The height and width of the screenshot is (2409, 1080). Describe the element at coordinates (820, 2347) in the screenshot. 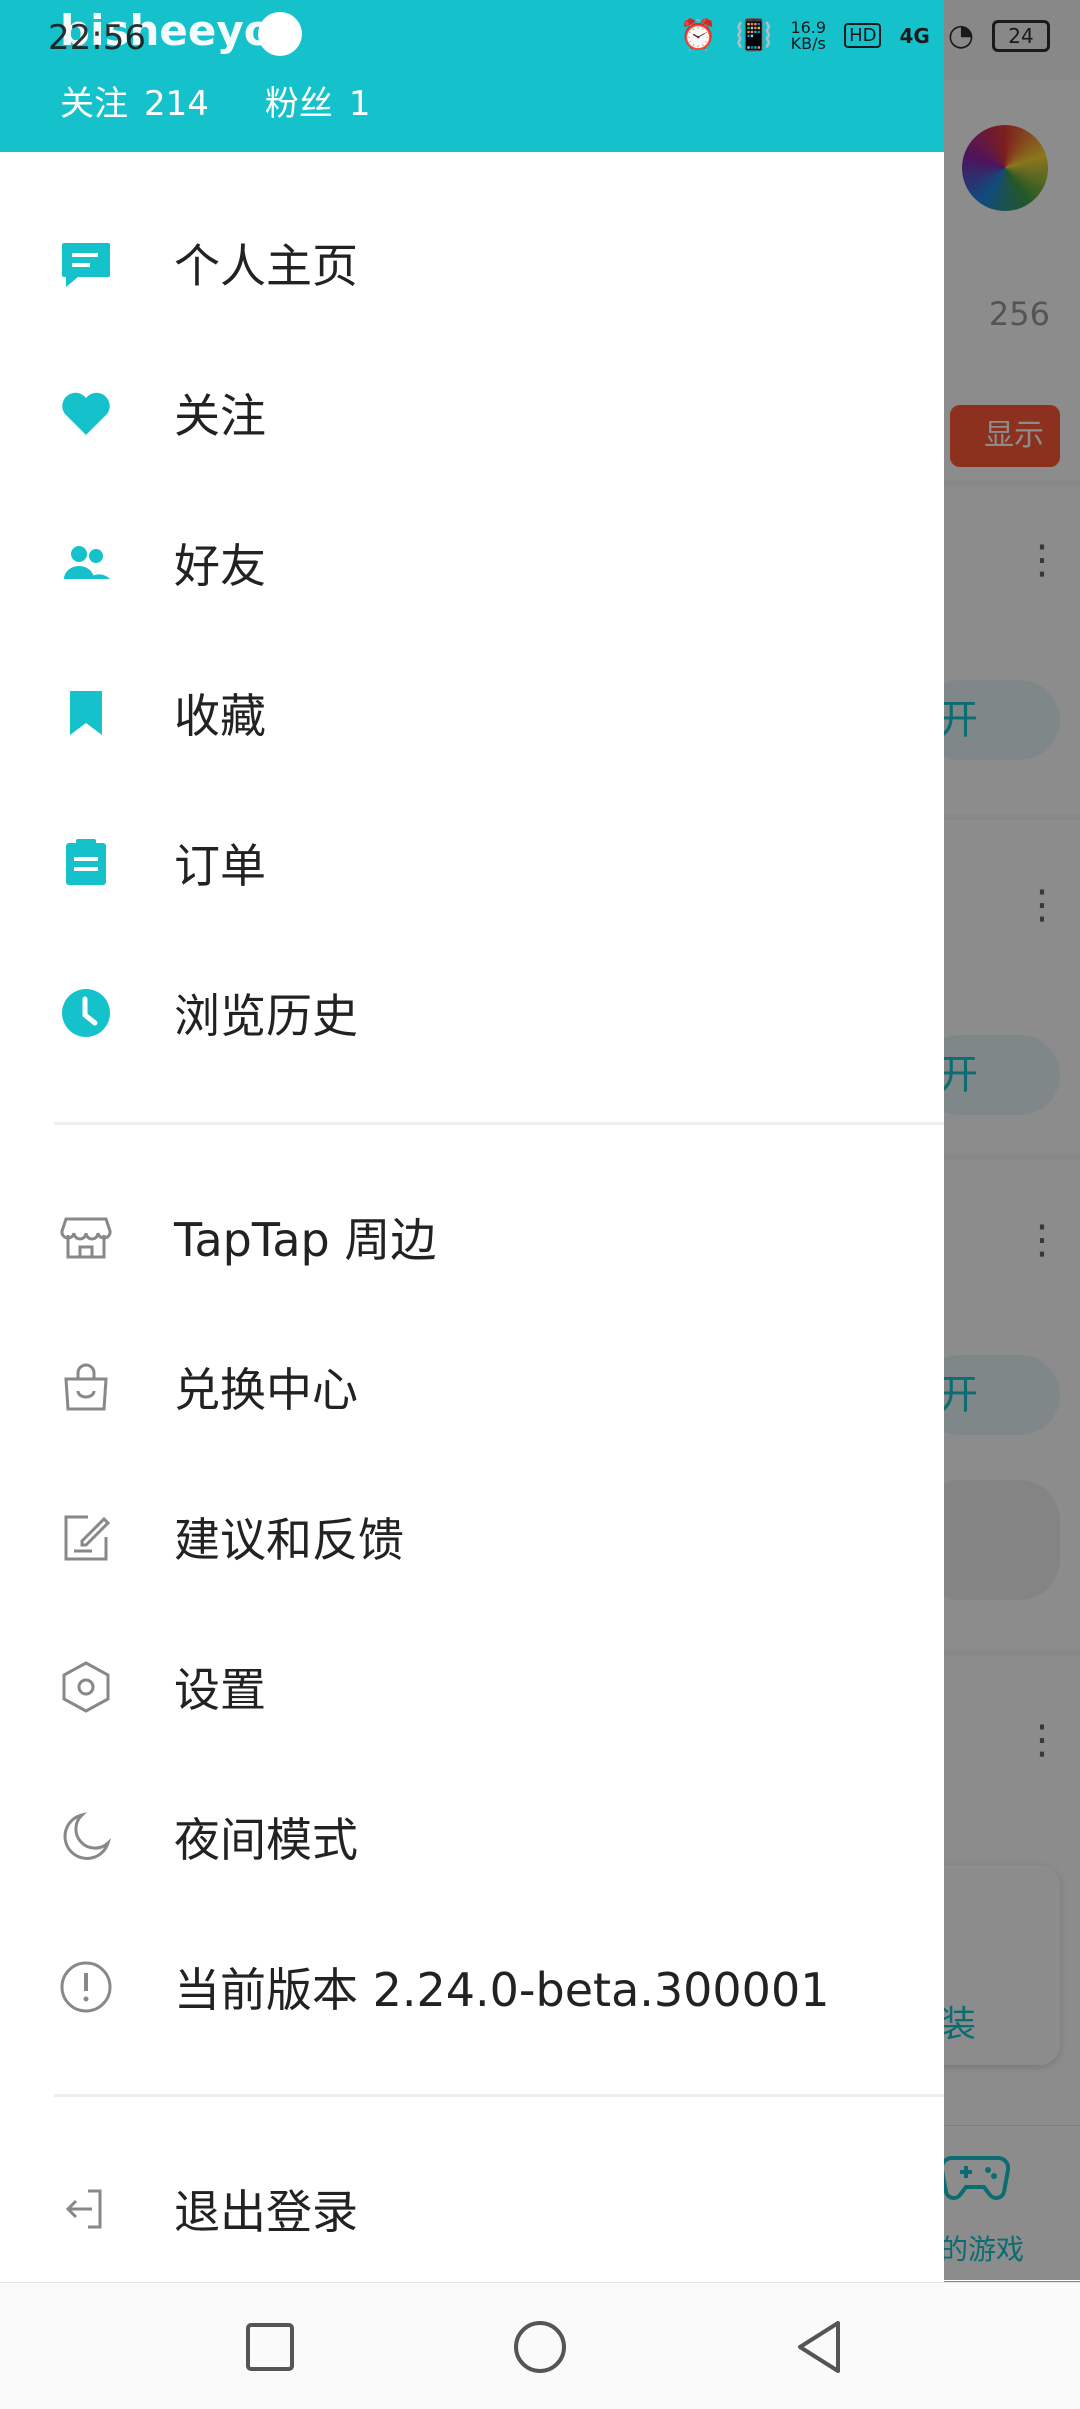

I see `back-button` at that location.